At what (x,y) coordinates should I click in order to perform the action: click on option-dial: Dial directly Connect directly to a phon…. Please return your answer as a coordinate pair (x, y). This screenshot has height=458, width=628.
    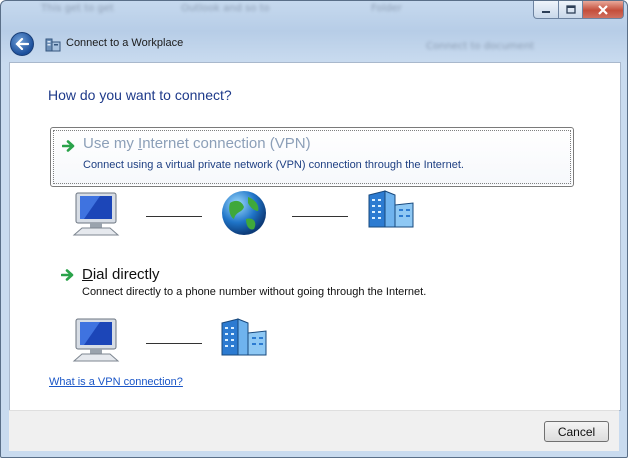
    Looking at the image, I should click on (311, 284).